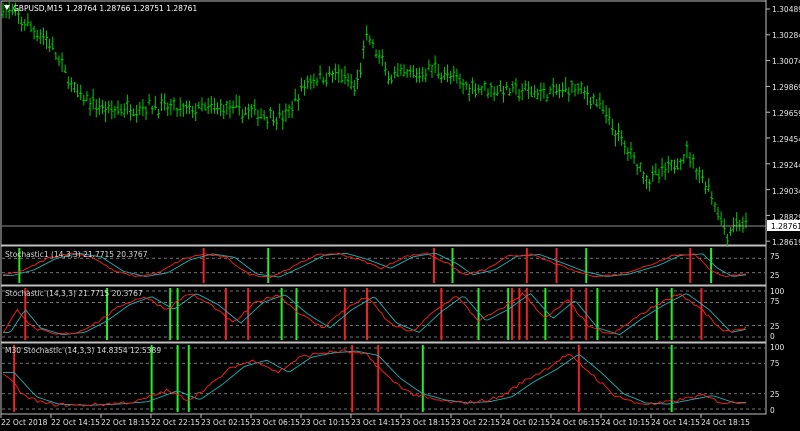 Image resolution: width=800 pixels, height=431 pixels. I want to click on price-label: 1.29454, so click(786, 139).